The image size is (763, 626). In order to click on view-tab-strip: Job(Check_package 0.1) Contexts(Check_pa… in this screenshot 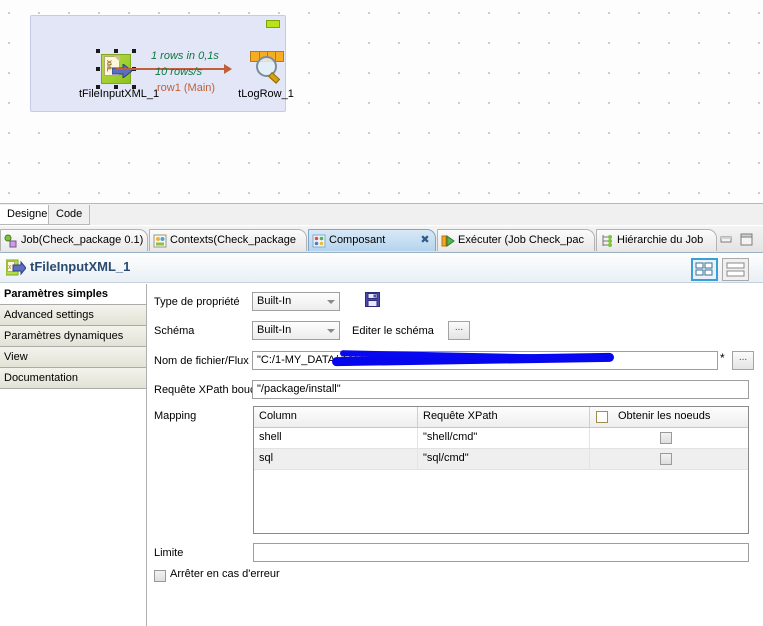, I will do `click(381, 239)`.